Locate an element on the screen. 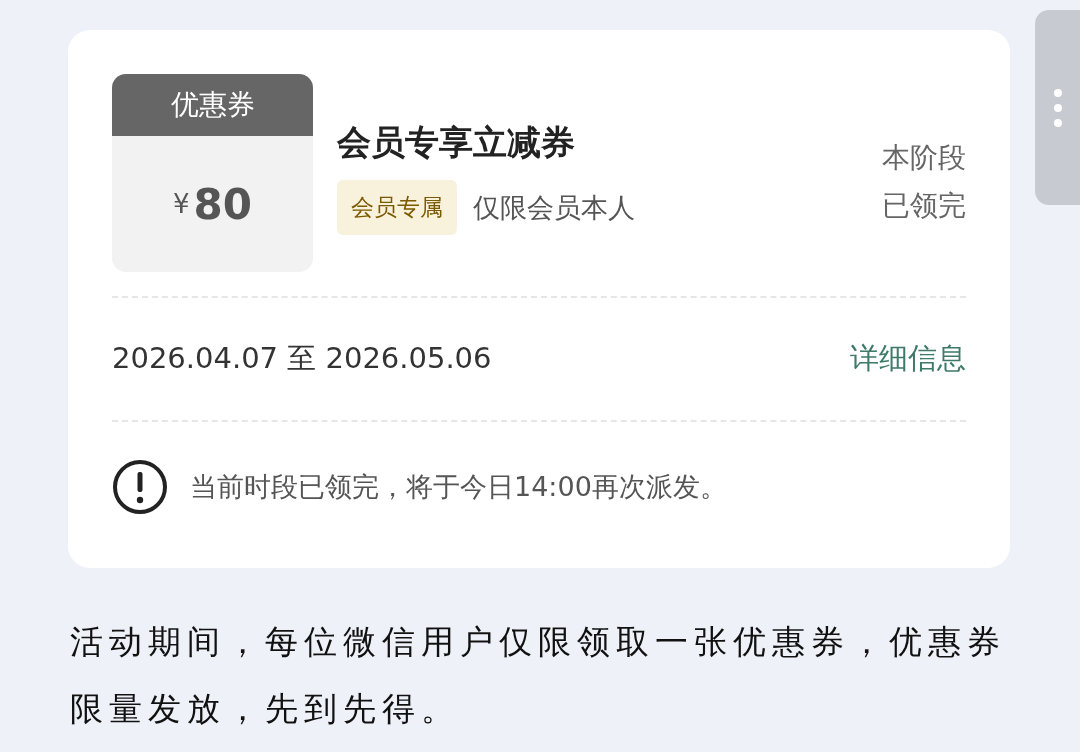  more-menu-button is located at coordinates (1057, 107).